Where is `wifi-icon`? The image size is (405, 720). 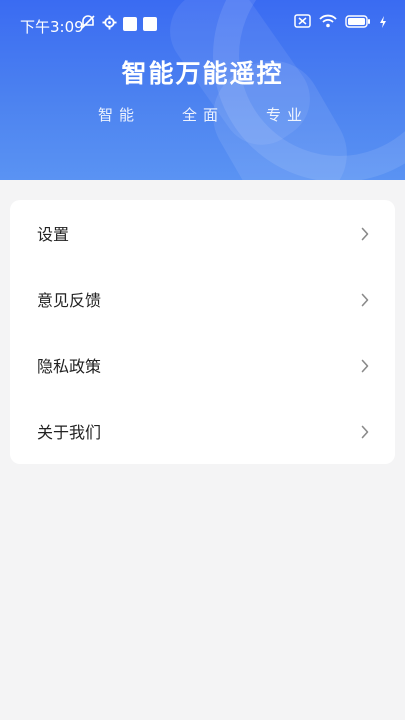
wifi-icon is located at coordinates (328, 23).